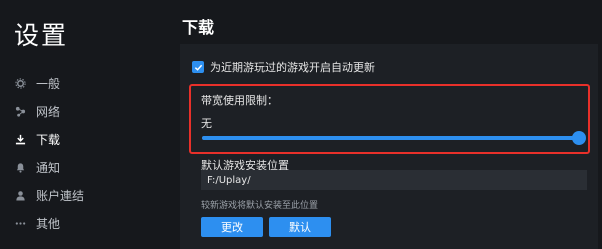 Image resolution: width=602 pixels, height=249 pixels. What do you see at coordinates (60, 195) in the screenshot?
I see `sidebar-item-label: 账户連结` at bounding box center [60, 195].